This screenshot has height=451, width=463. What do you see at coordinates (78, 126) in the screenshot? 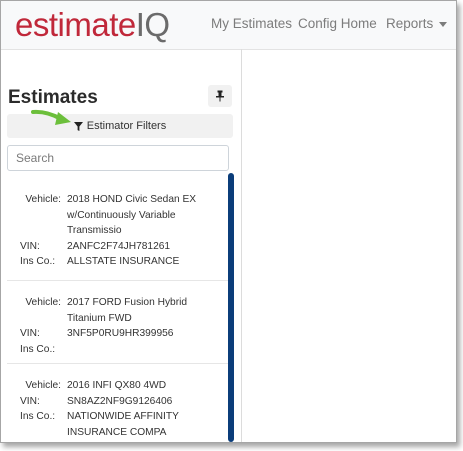
I see `filter-icon` at bounding box center [78, 126].